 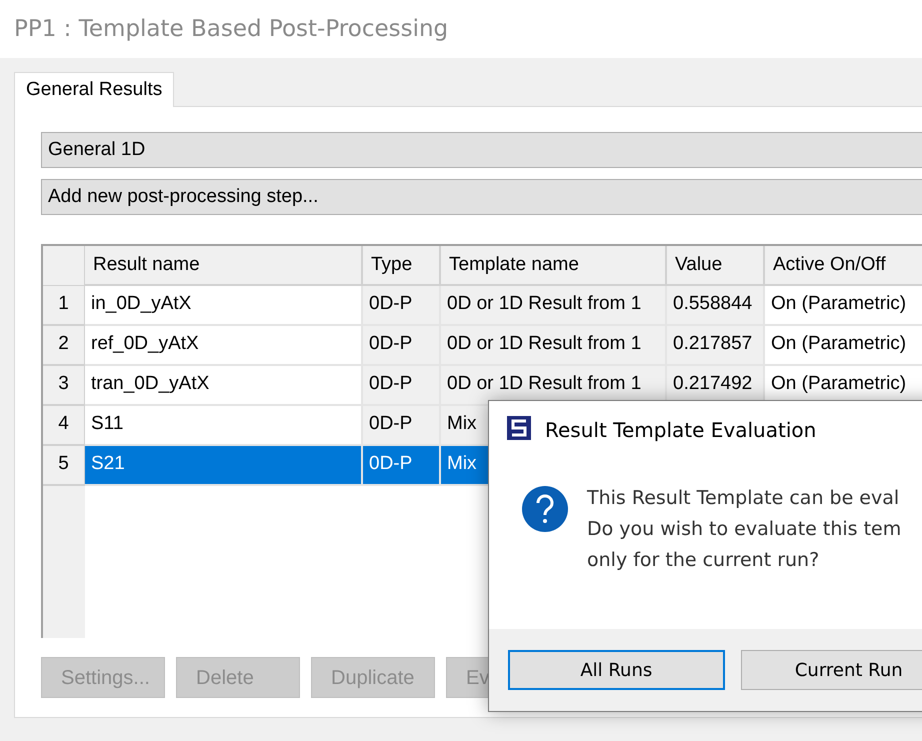 I want to click on row-number: 1, so click(x=64, y=306).